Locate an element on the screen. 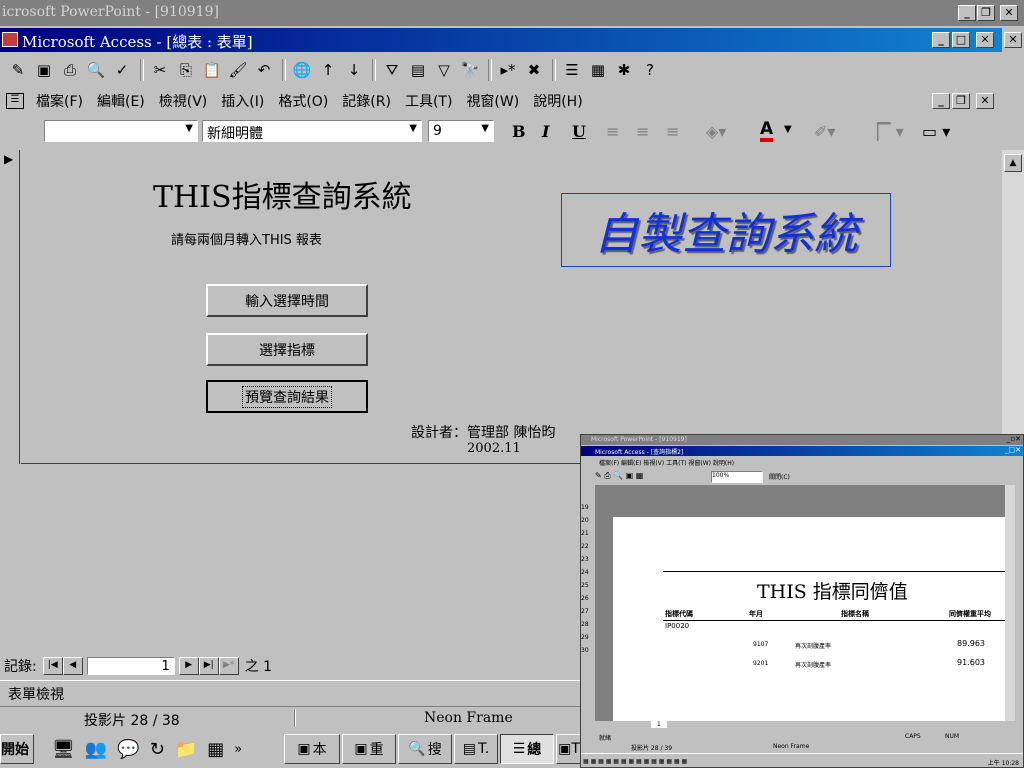  chat-icon: 💬 is located at coordinates (128, 749).